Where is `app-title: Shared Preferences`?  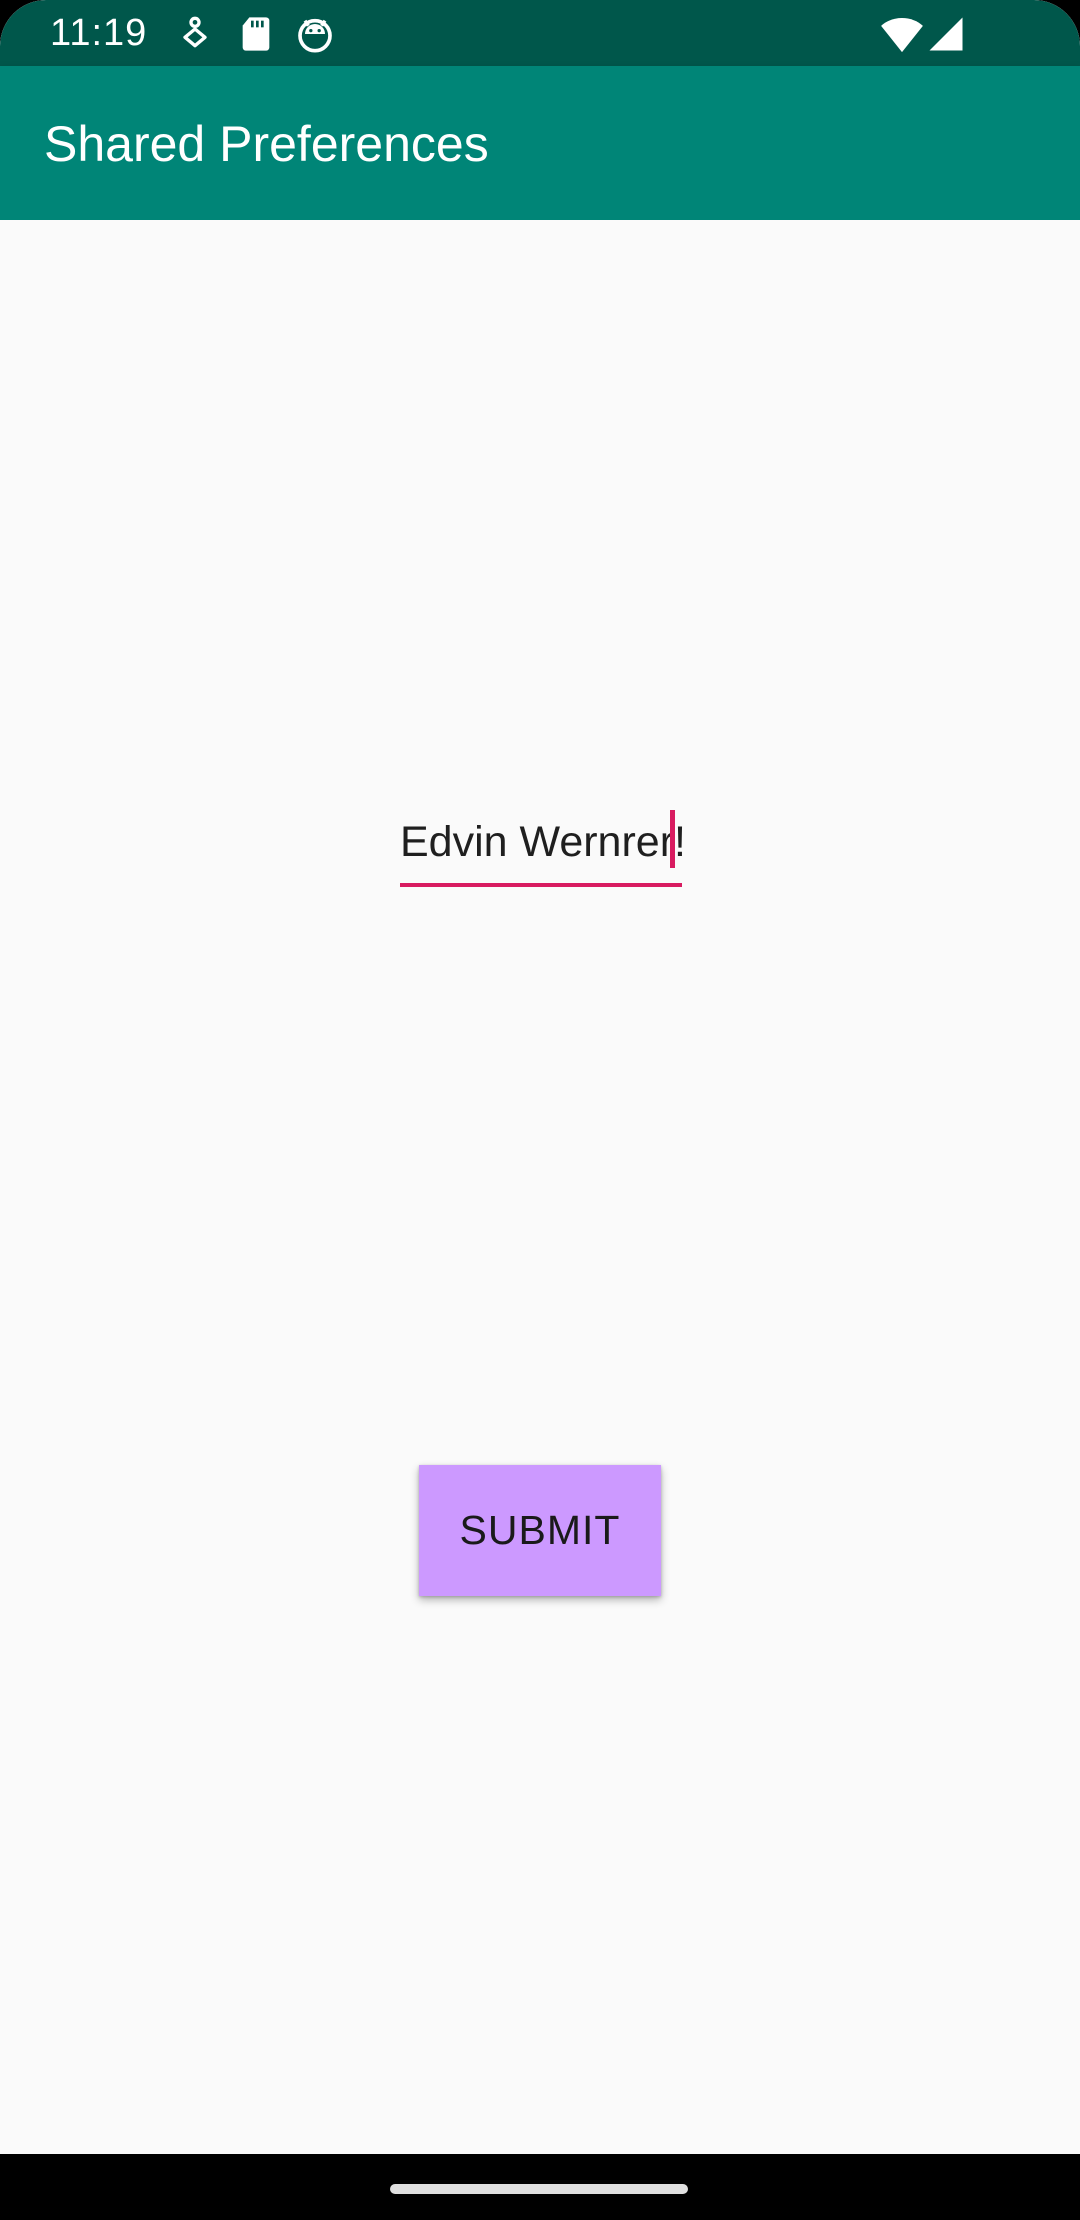 app-title: Shared Preferences is located at coordinates (266, 144).